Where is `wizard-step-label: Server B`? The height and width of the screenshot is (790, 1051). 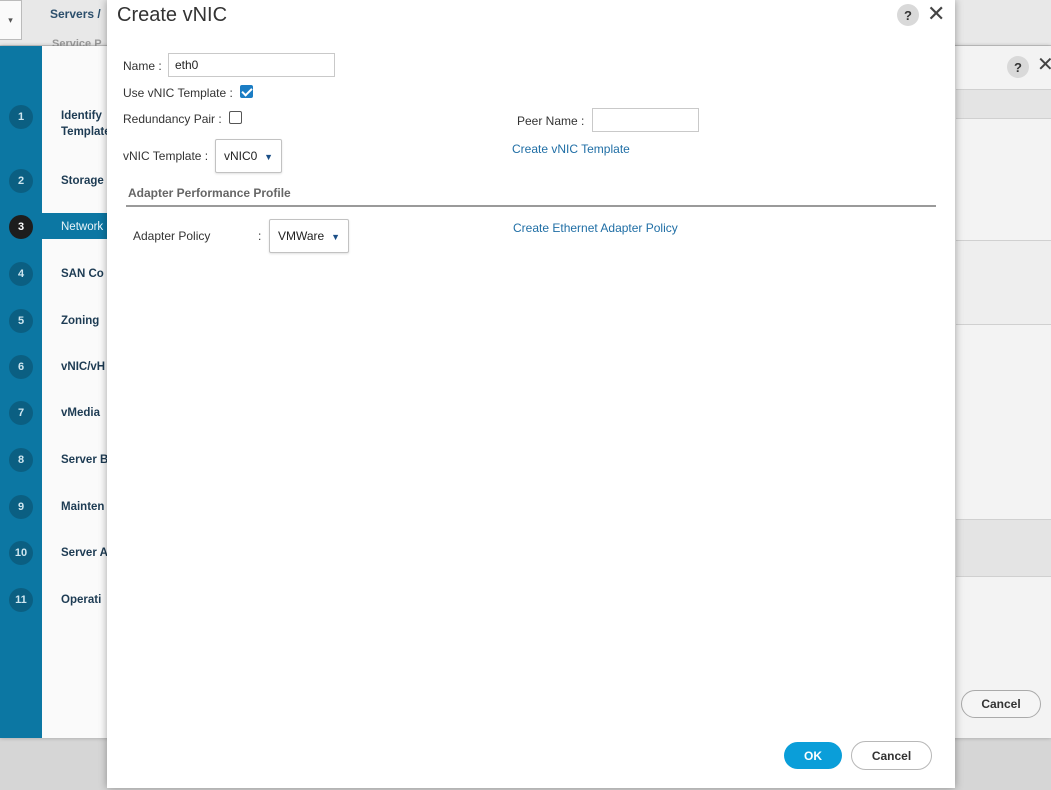 wizard-step-label: Server B is located at coordinates (86, 460).